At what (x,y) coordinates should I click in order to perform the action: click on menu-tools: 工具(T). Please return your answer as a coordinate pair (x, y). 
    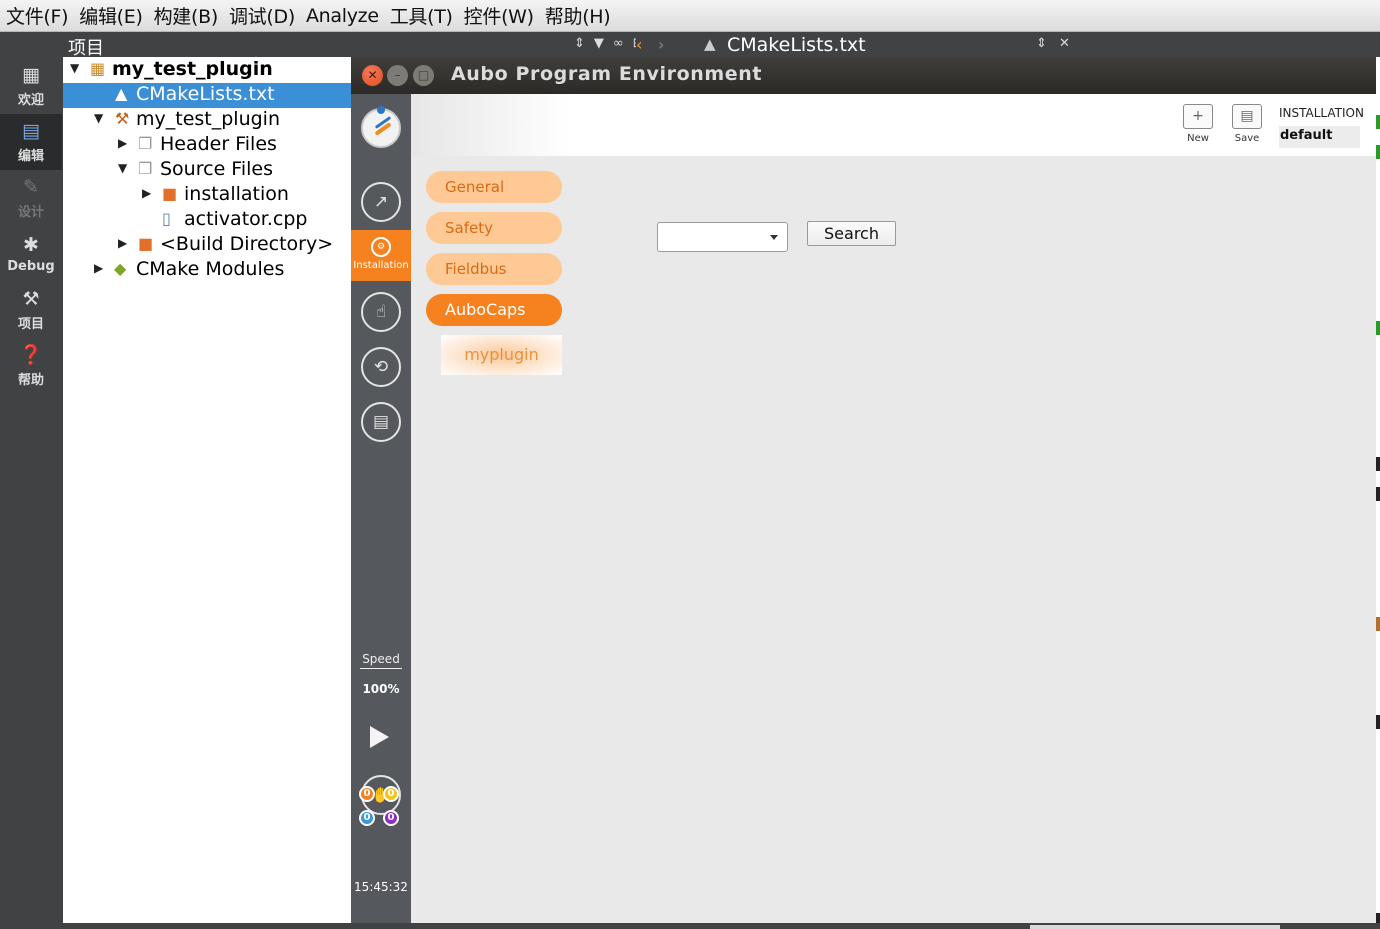
    Looking at the image, I should click on (425, 15).